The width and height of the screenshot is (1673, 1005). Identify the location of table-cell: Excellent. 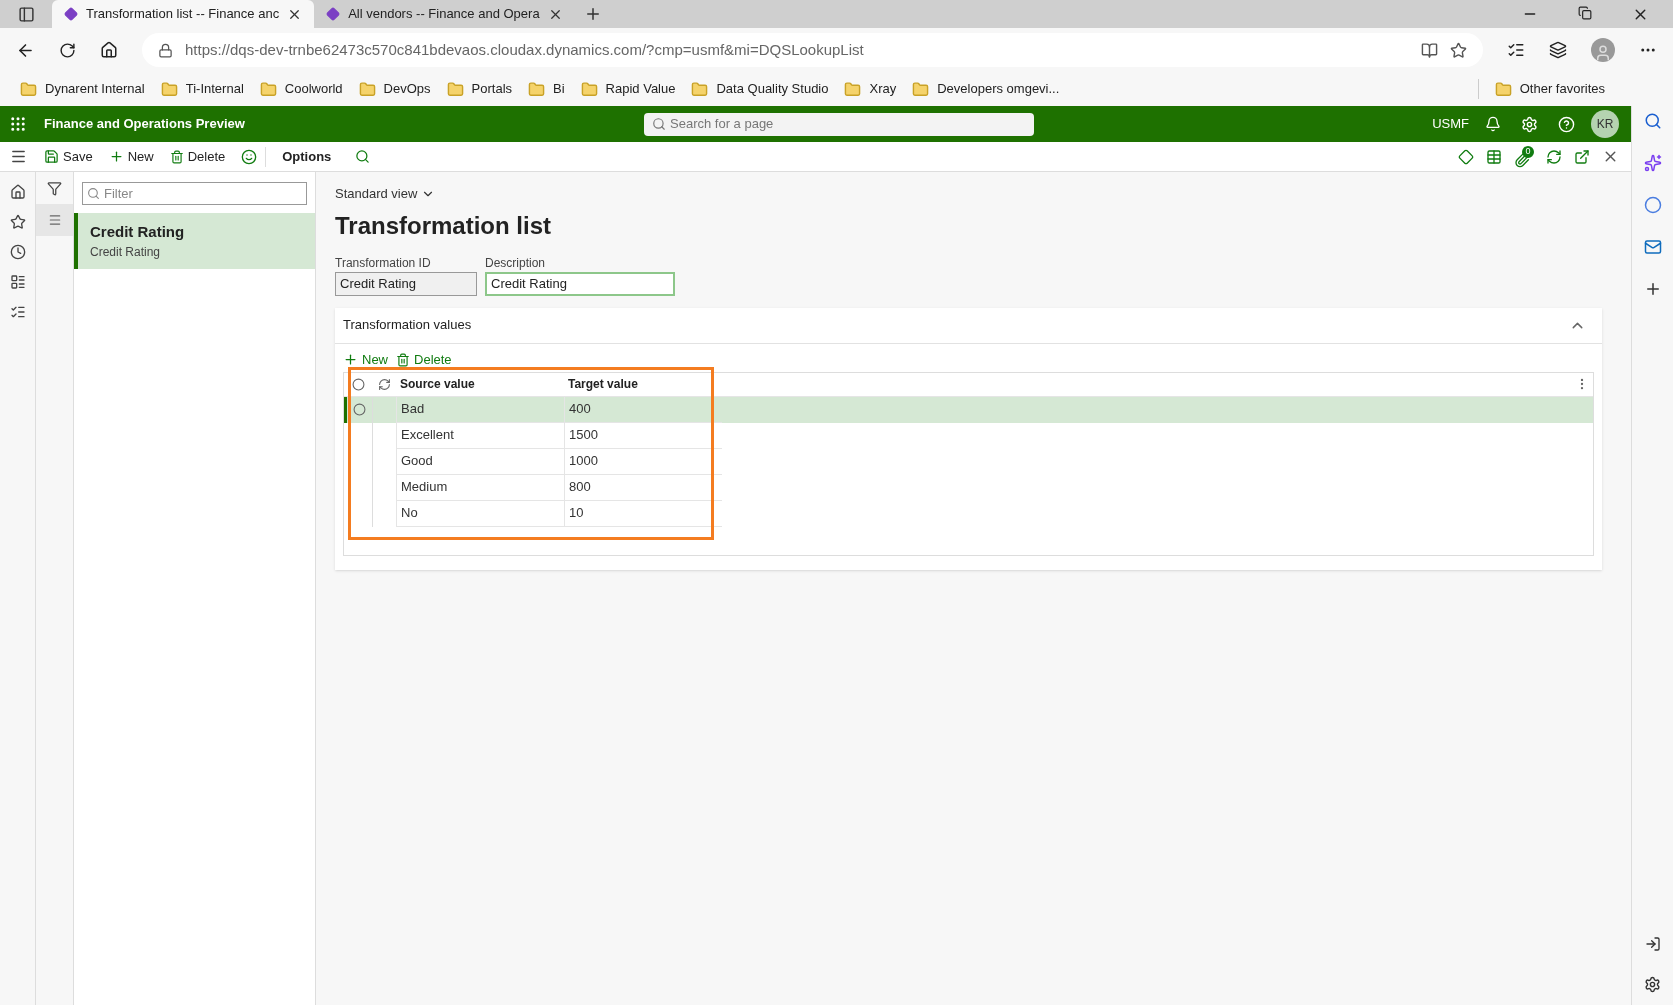
(480, 435).